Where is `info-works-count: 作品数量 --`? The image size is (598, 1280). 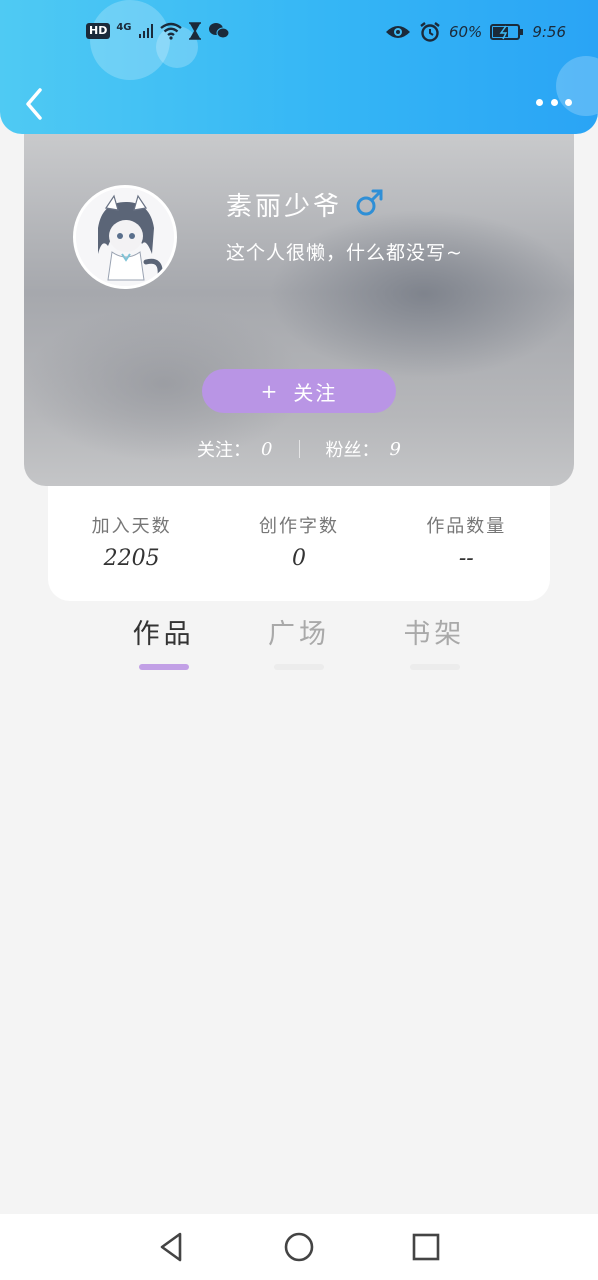 info-works-count: 作品数量 -- is located at coordinates (466, 556).